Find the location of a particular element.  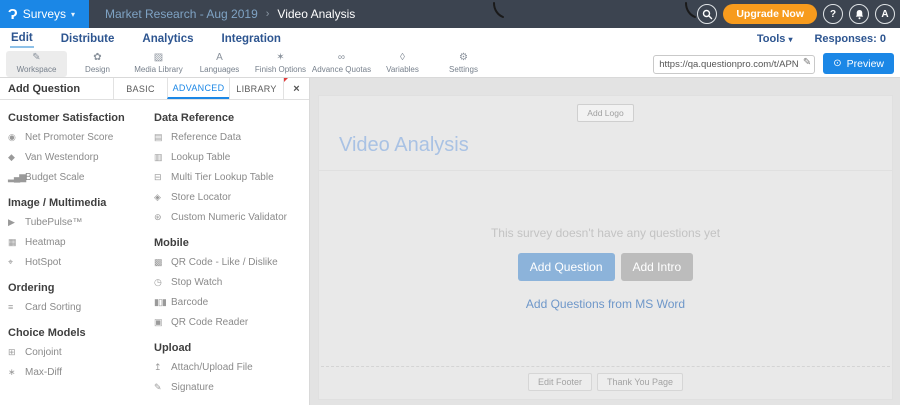

subnav-right: Tools ▾ Responses: 0 is located at coordinates (823, 39).